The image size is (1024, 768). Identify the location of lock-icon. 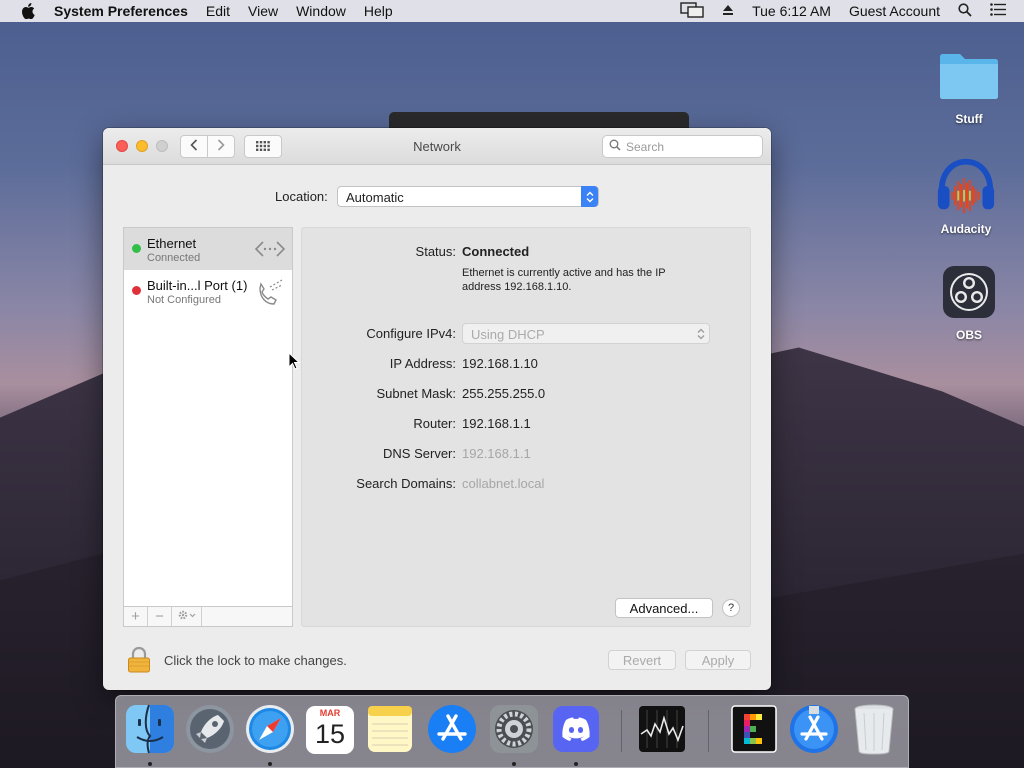
(139, 660).